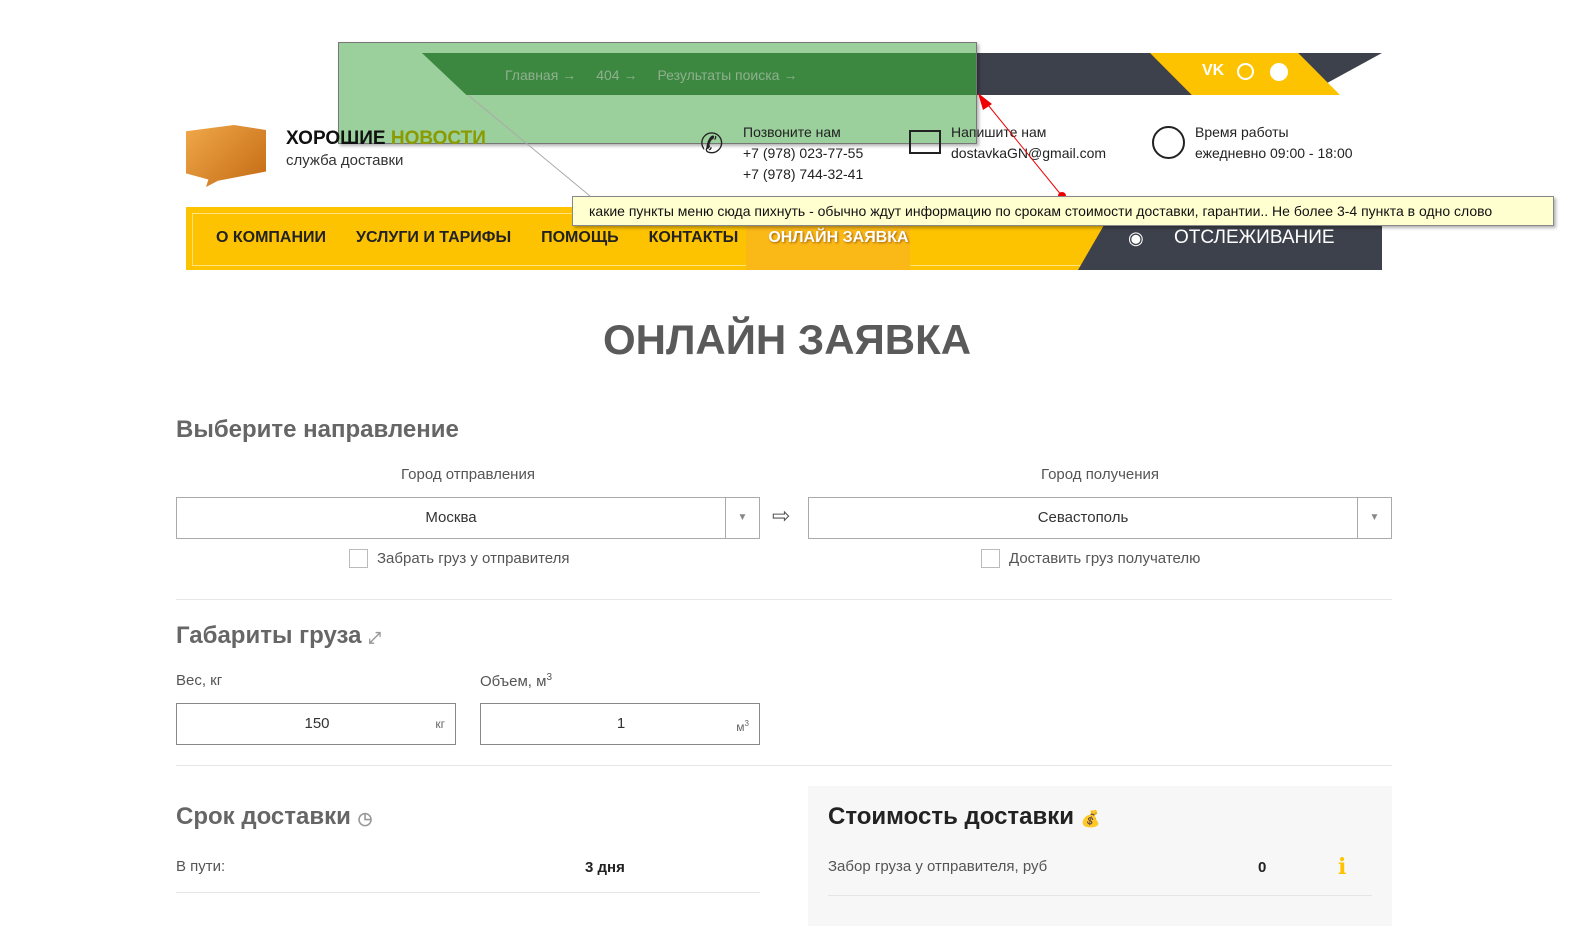 This screenshot has height=926, width=1574. I want to click on volume-unit: м3, so click(742, 726).